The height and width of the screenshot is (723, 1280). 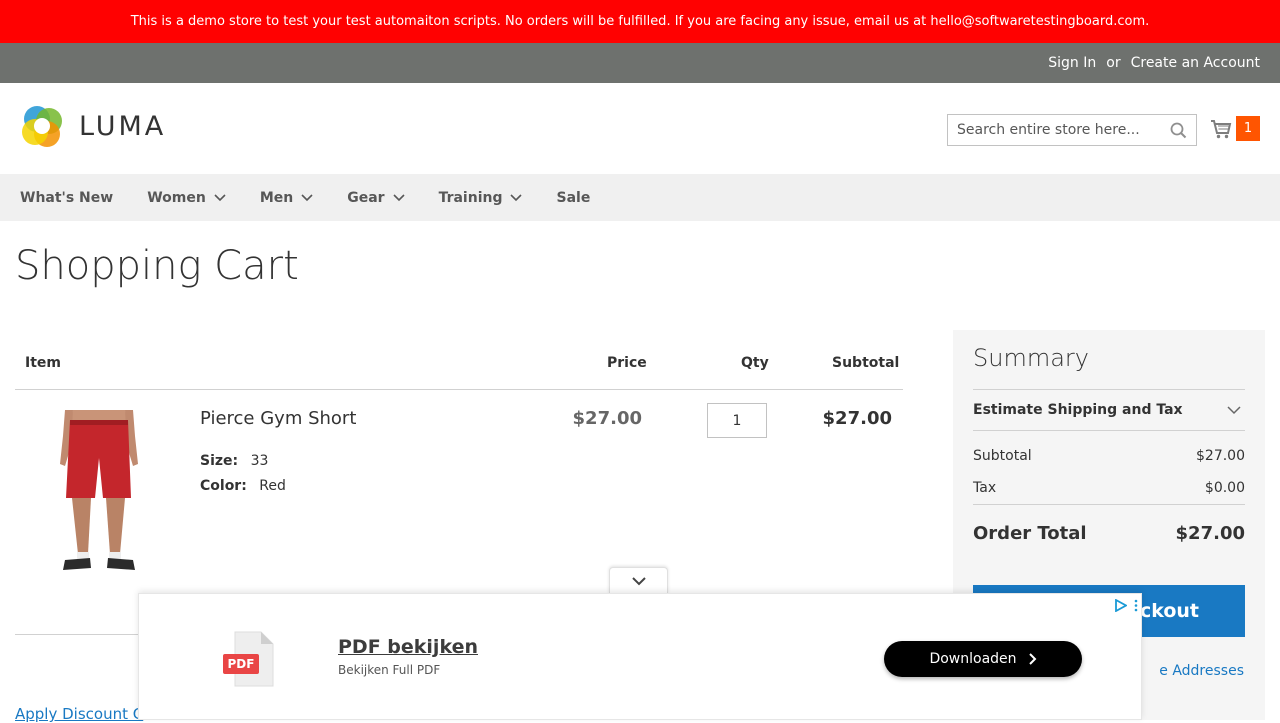 What do you see at coordinates (627, 363) in the screenshot?
I see `column-header-price: Price` at bounding box center [627, 363].